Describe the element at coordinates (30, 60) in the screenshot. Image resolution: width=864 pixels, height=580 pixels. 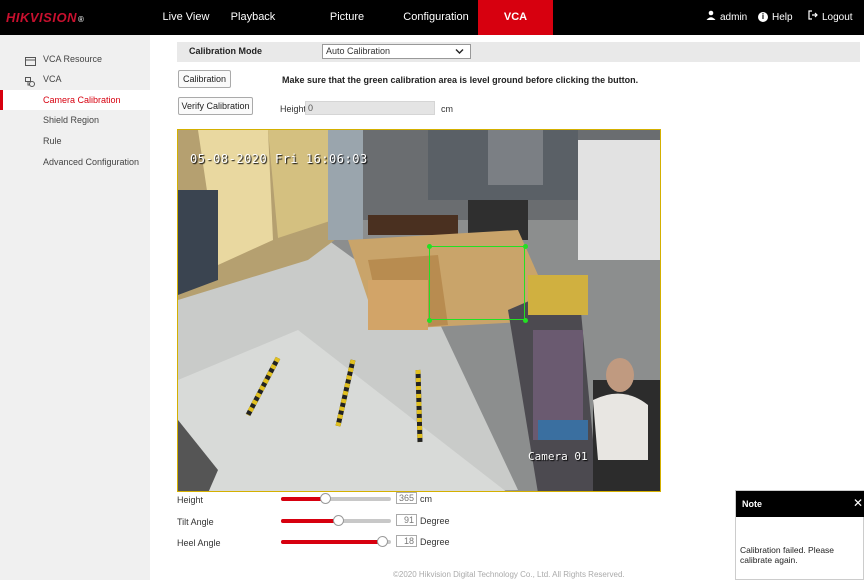
I see `monitor-icon` at that location.